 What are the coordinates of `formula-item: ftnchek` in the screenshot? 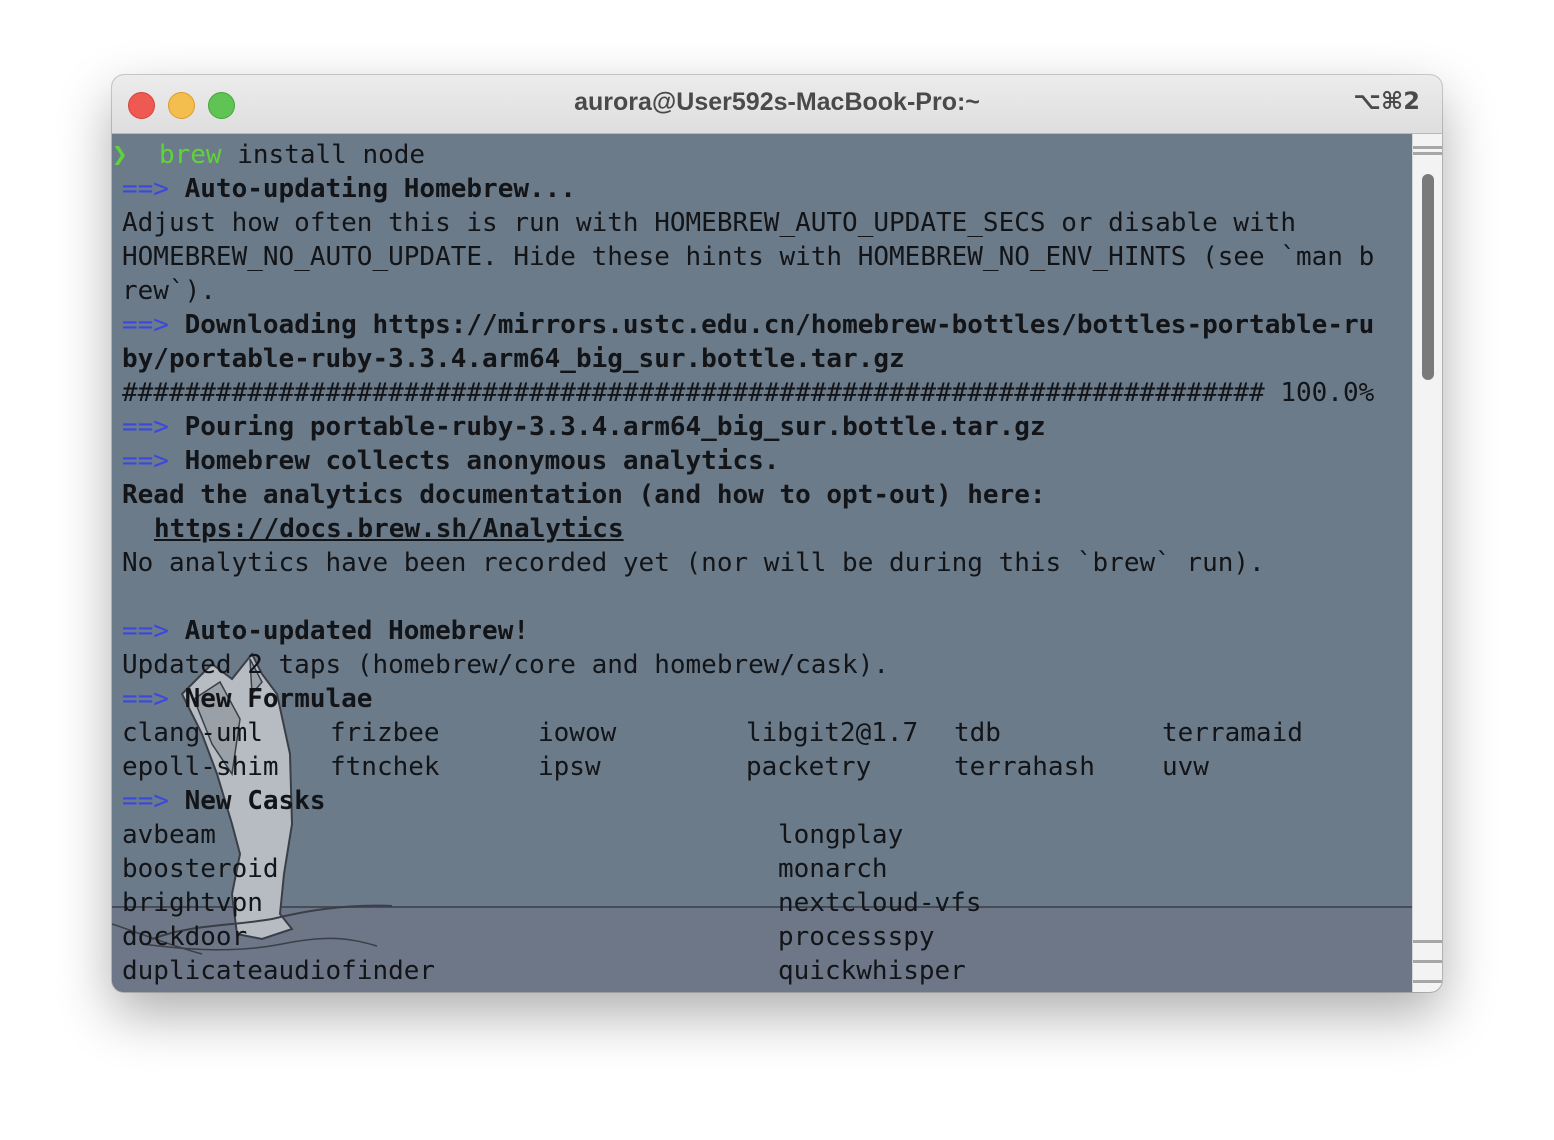 It's located at (385, 767).